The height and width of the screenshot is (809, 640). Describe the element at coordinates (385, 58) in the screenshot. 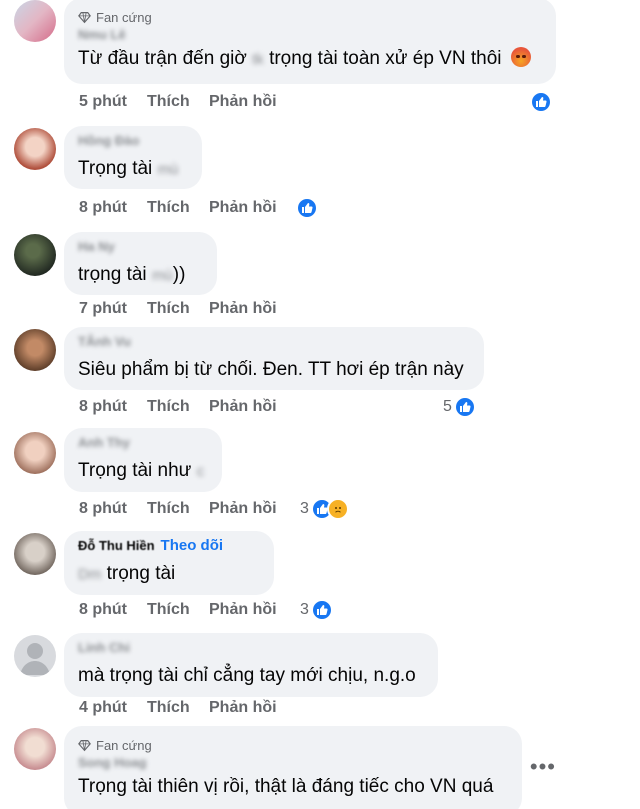

I see `comment-text-part: trọng tài toàn xử ép VN thôi` at that location.